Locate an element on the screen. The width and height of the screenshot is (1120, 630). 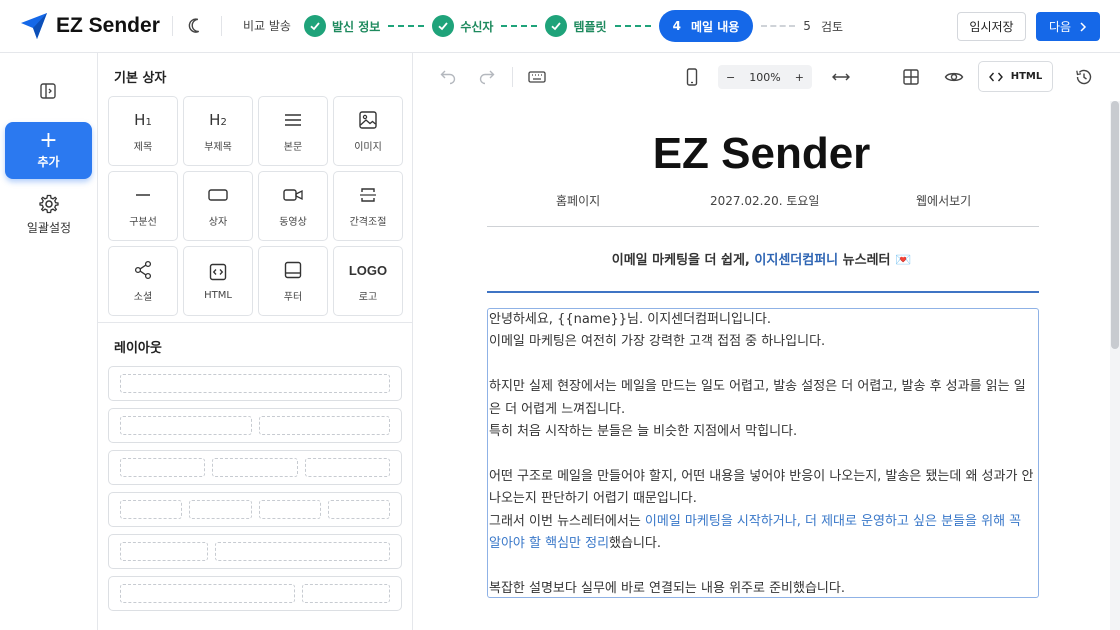
layout-1col is located at coordinates (255, 383).